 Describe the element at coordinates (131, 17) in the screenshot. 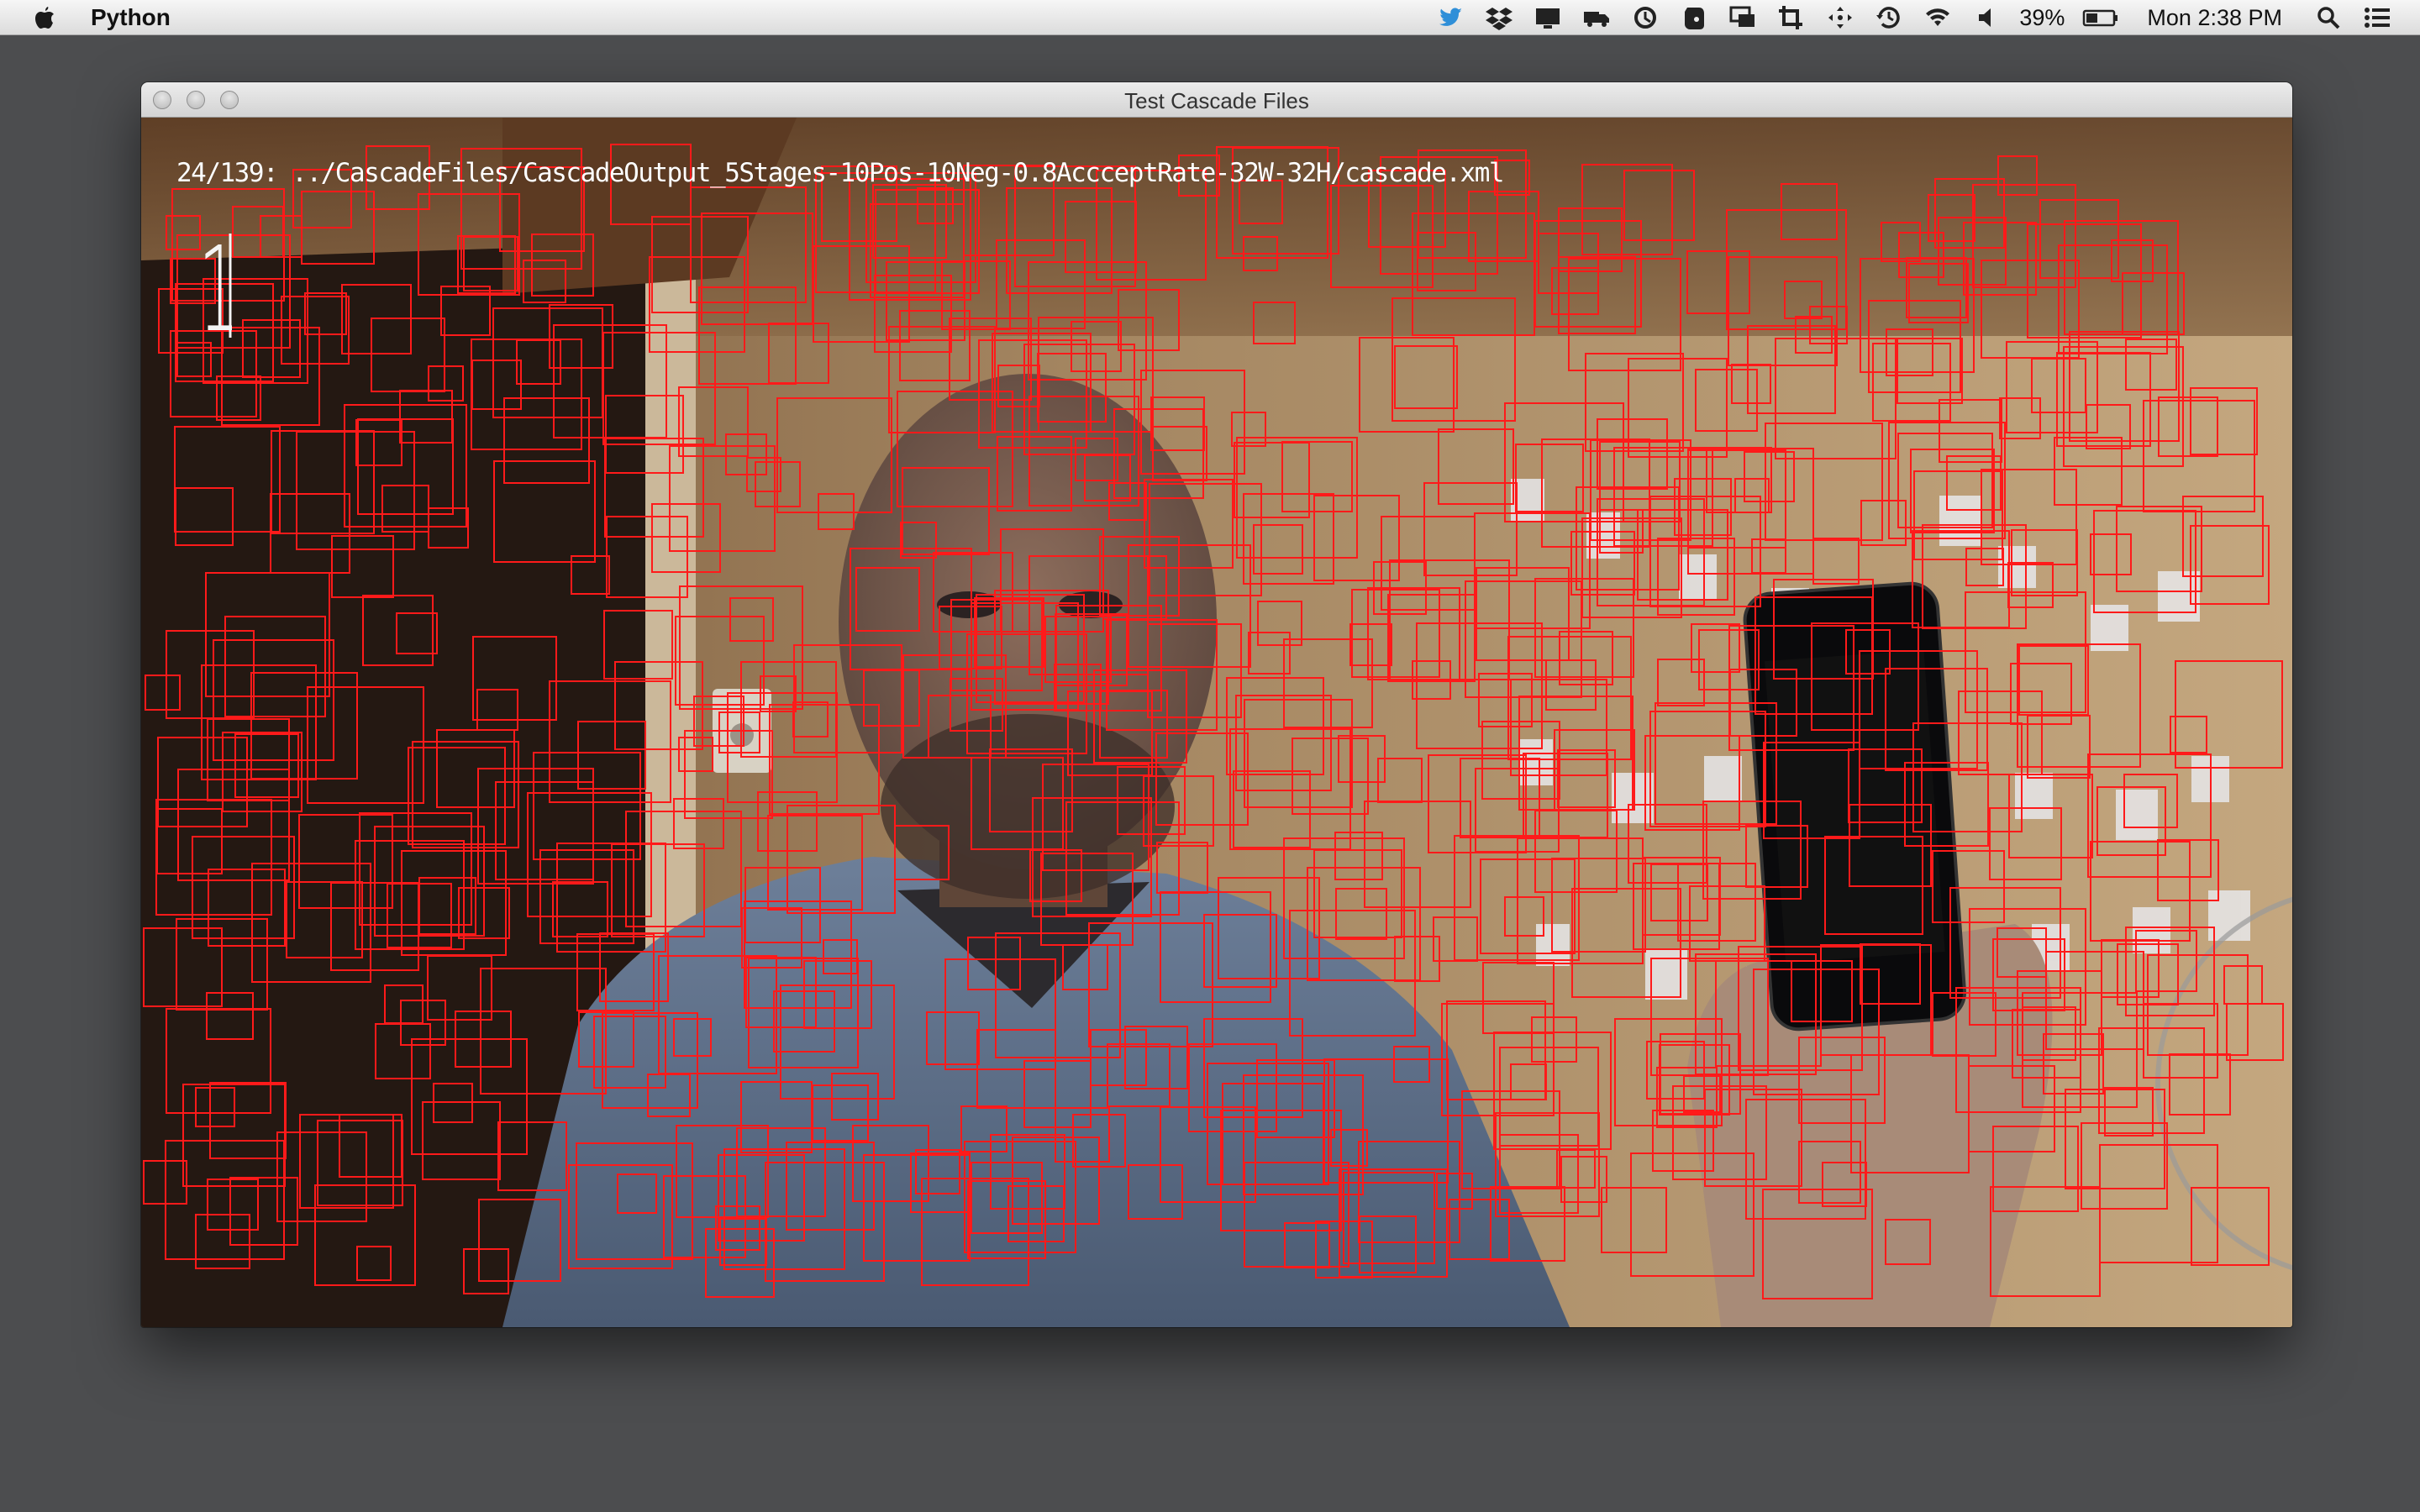

I see `app-menu-python: Python` at that location.